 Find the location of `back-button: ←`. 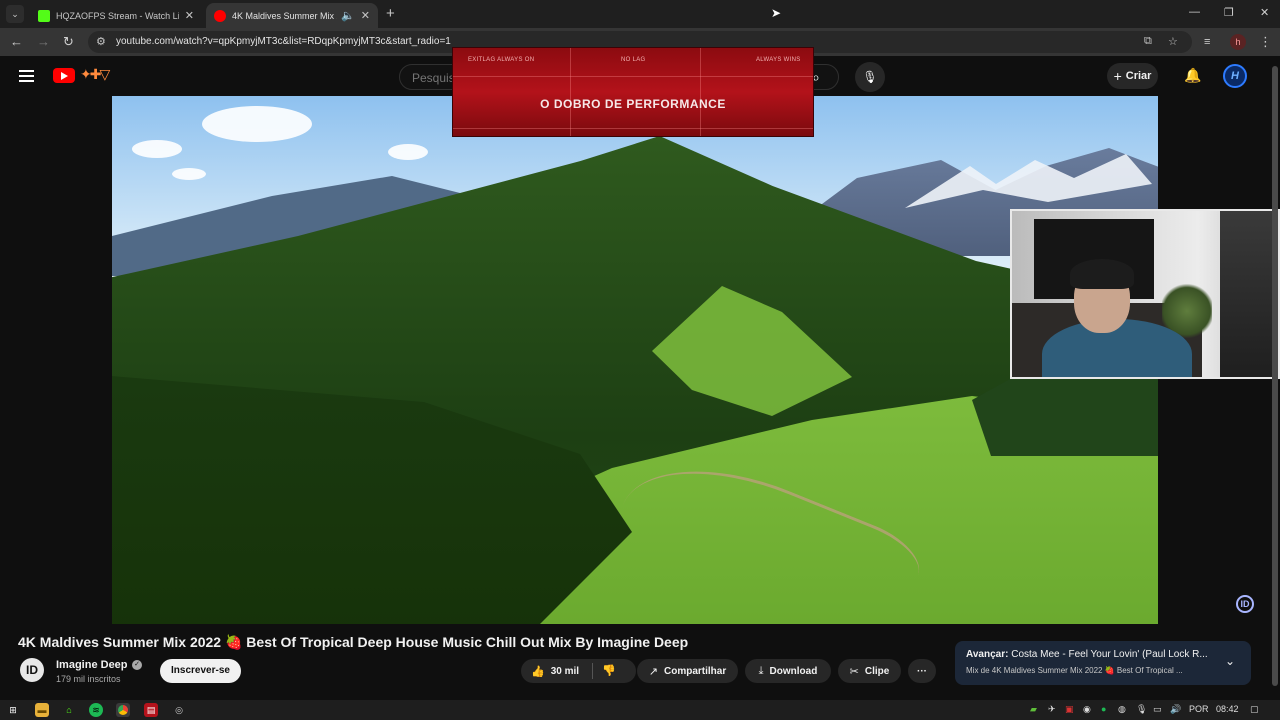

back-button: ← is located at coordinates (16, 42).